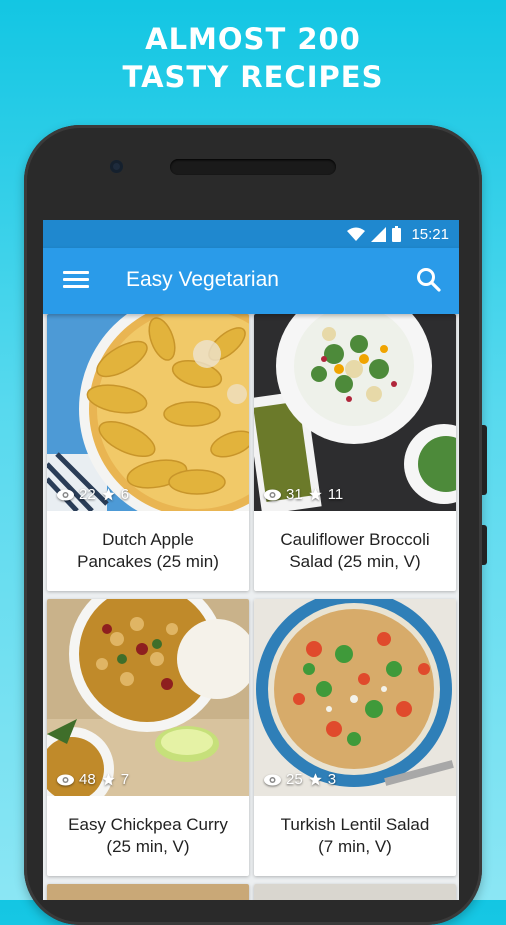  What do you see at coordinates (202, 279) in the screenshot?
I see `app-title: Easy Vegetarian` at bounding box center [202, 279].